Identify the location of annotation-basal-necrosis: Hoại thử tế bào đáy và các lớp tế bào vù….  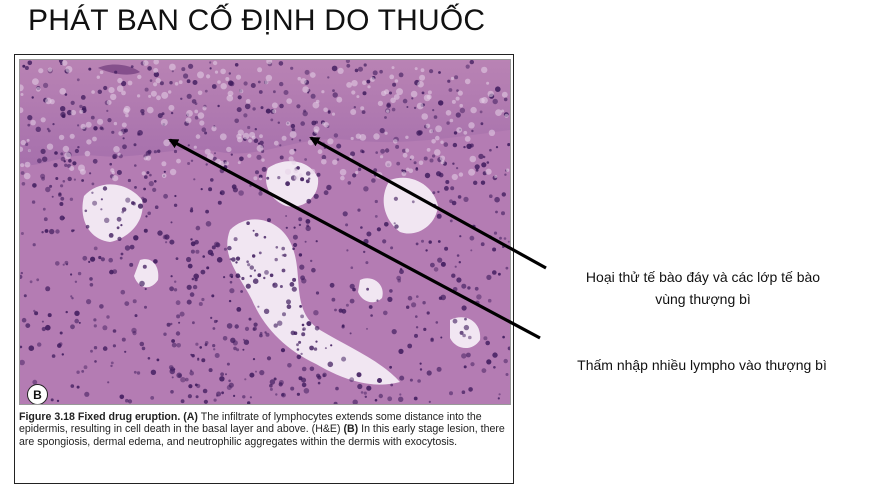
(703, 288).